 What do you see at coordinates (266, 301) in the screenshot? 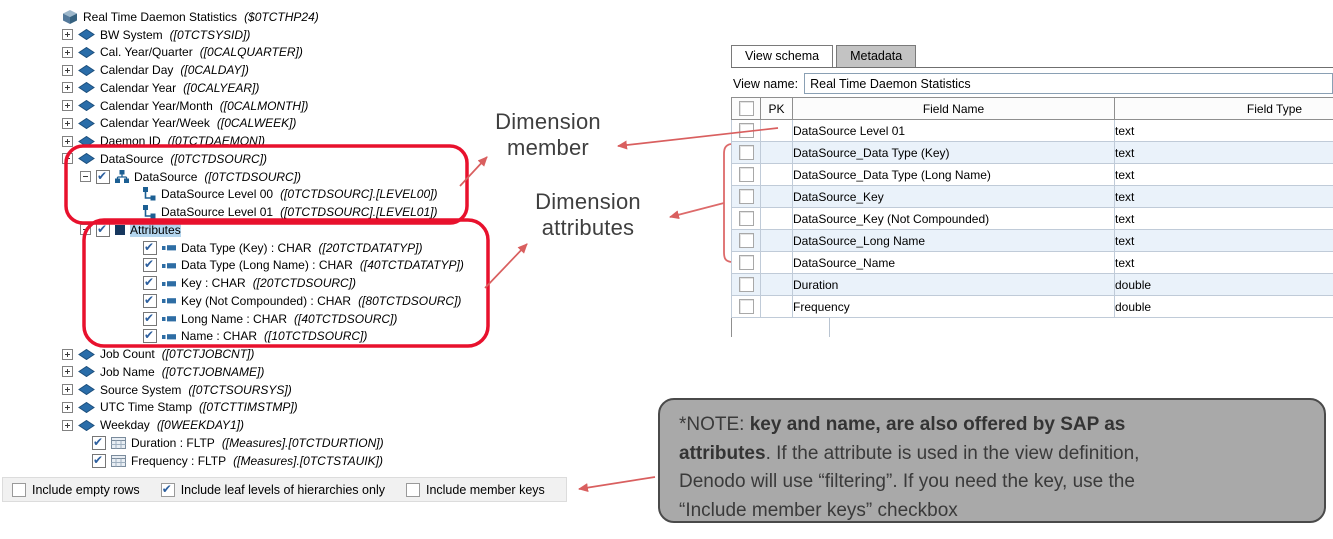
I see `tree-item-label: Key (Not Compounded) : CHAR` at bounding box center [266, 301].